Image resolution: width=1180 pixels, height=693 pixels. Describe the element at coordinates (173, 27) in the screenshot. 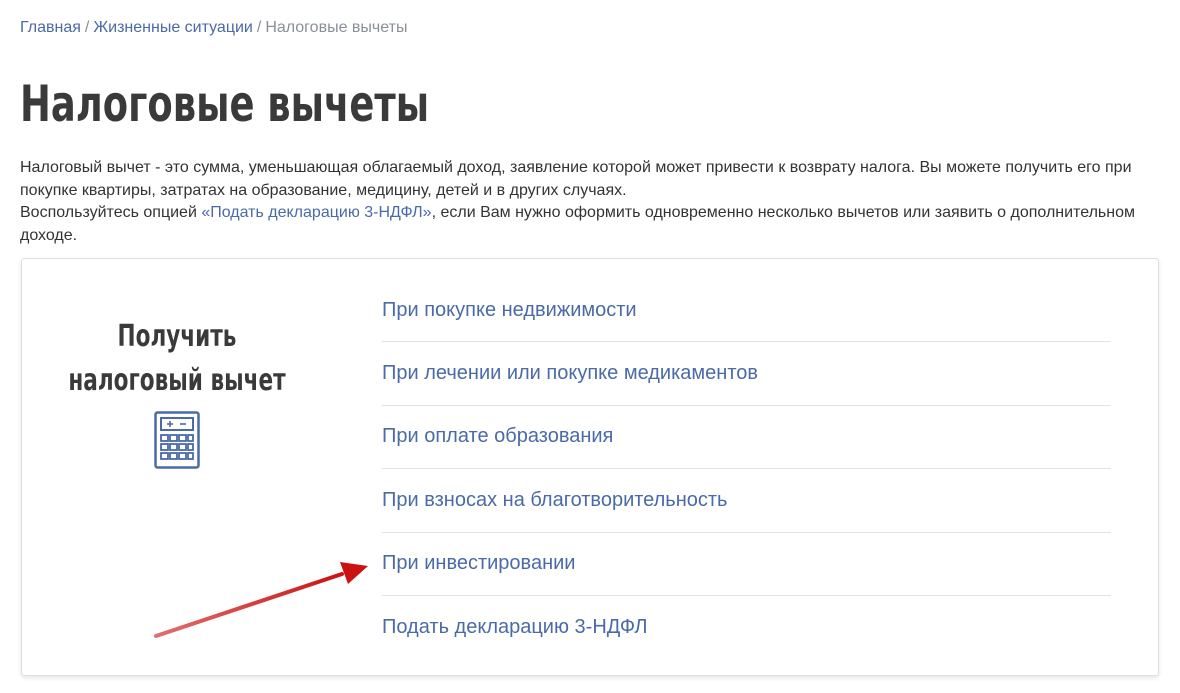

I see `breadcrumb-life-situations-link: Жизненные ситуации` at that location.